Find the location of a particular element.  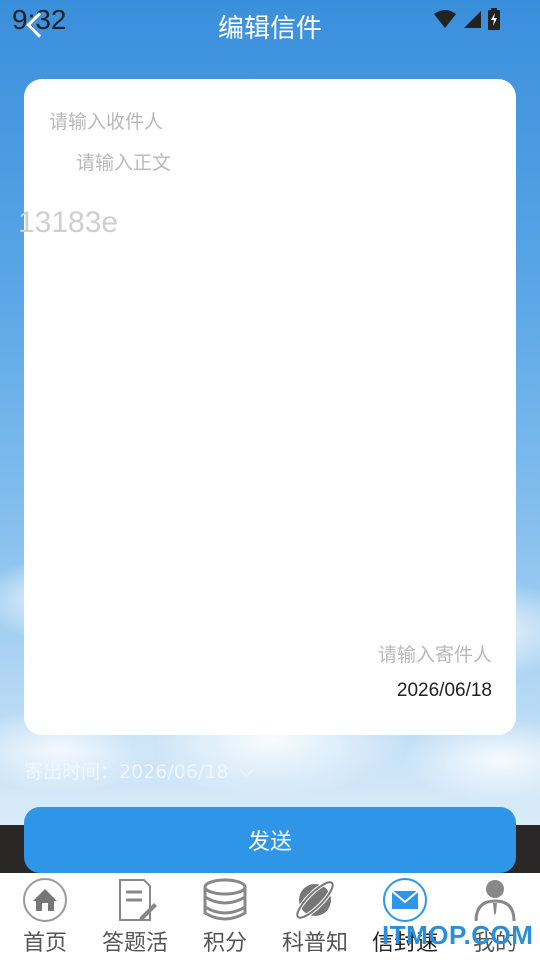

tab-label: 答题活 is located at coordinates (134, 943).